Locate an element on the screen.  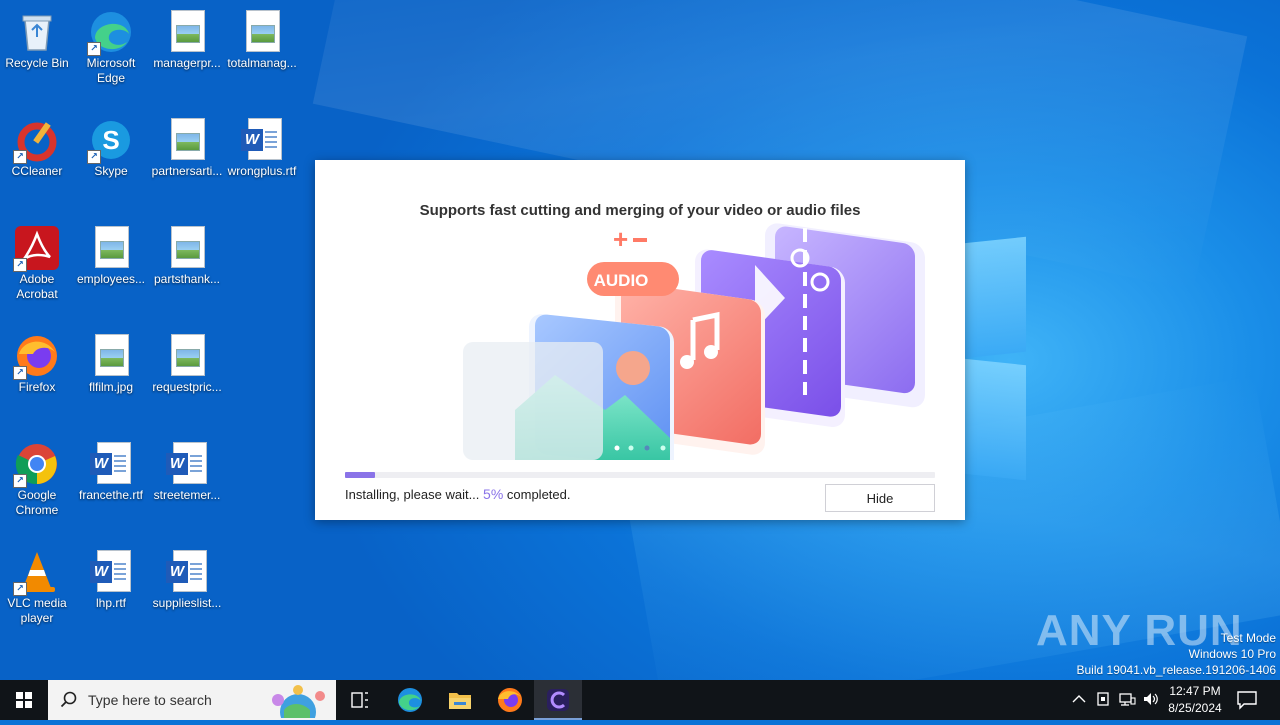
windows-logo-wallpaper is located at coordinates (997, 358).